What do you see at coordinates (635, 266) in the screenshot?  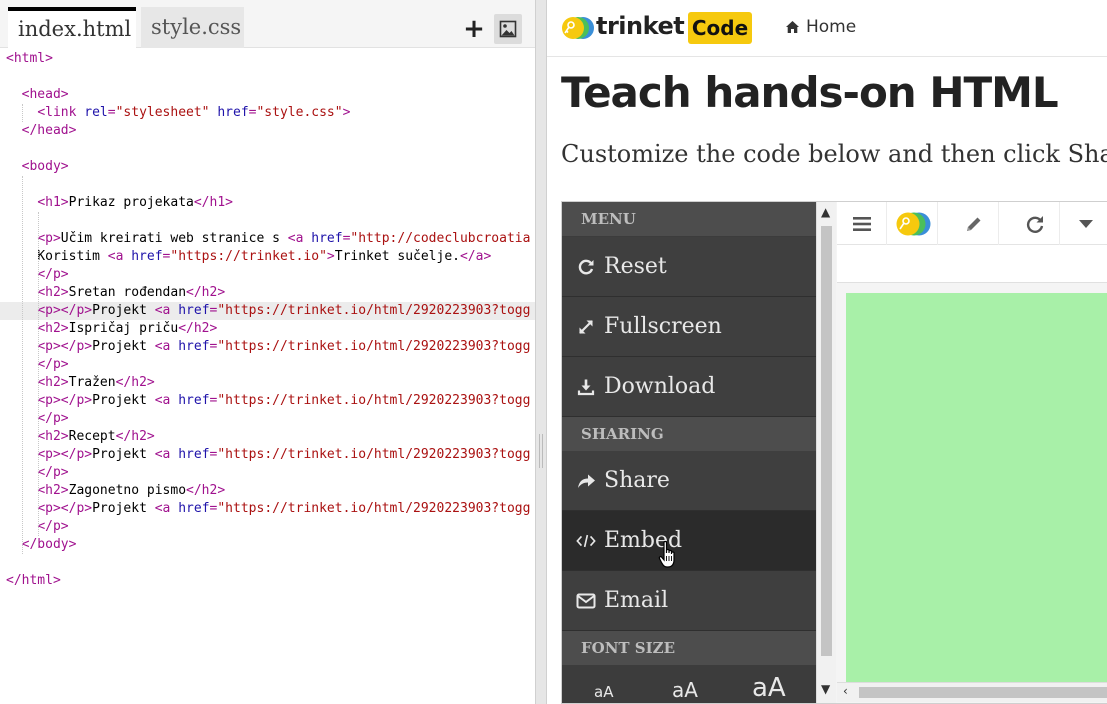 I see `reset-label: Reset` at bounding box center [635, 266].